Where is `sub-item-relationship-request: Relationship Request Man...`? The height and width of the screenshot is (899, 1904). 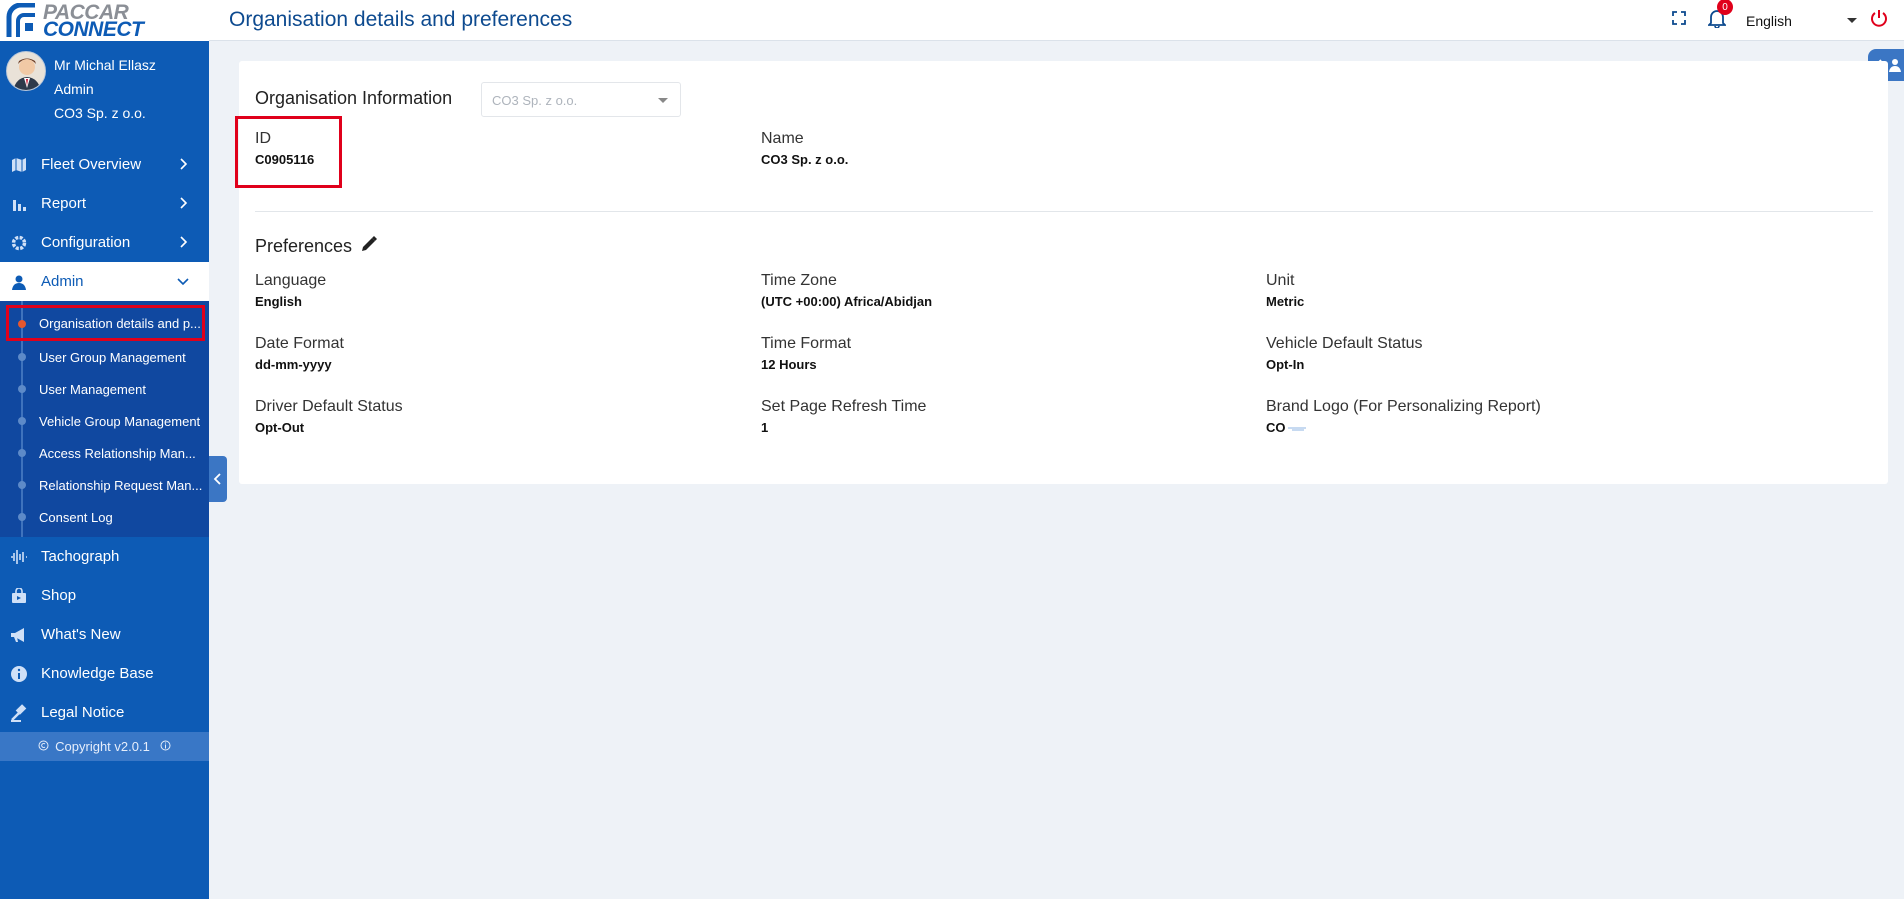
sub-item-relationship-request: Relationship Request Man... is located at coordinates (104, 485).